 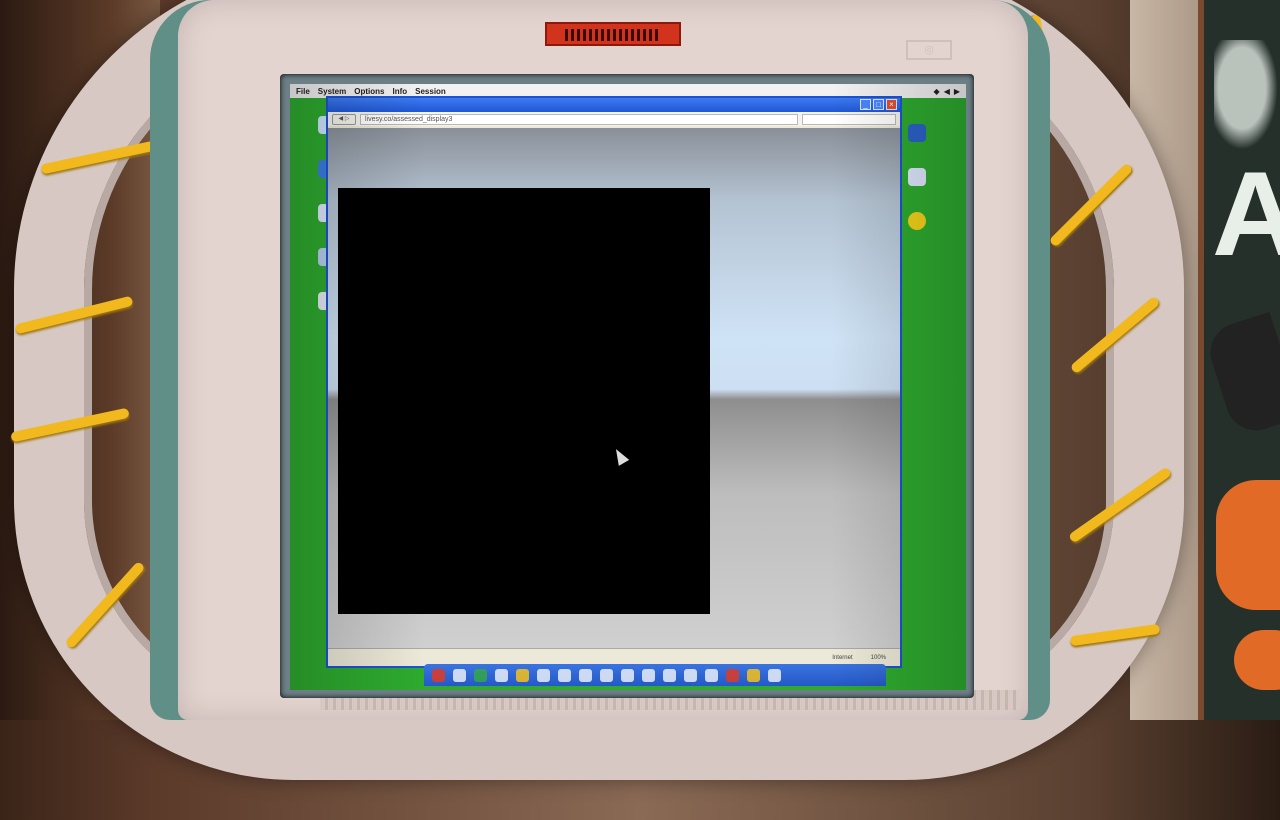 I want to click on menu-info: Info, so click(x=399, y=91).